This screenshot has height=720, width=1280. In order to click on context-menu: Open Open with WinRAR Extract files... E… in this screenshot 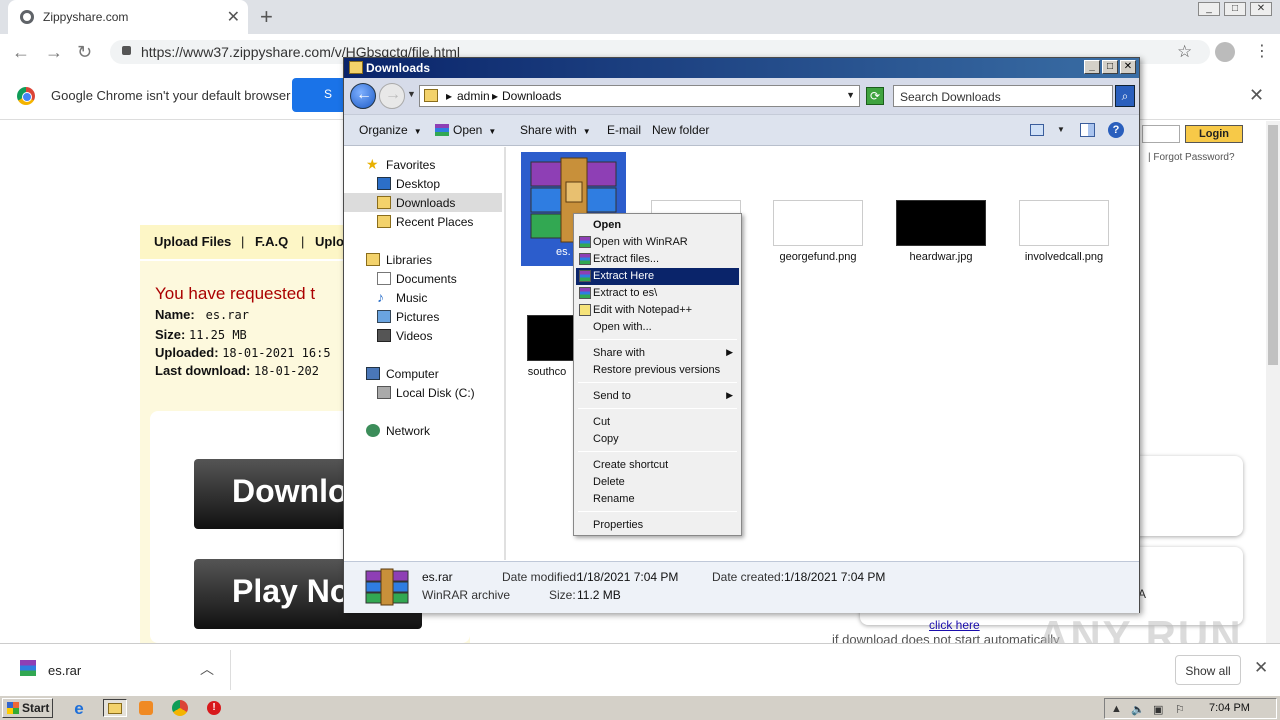, I will do `click(657, 374)`.